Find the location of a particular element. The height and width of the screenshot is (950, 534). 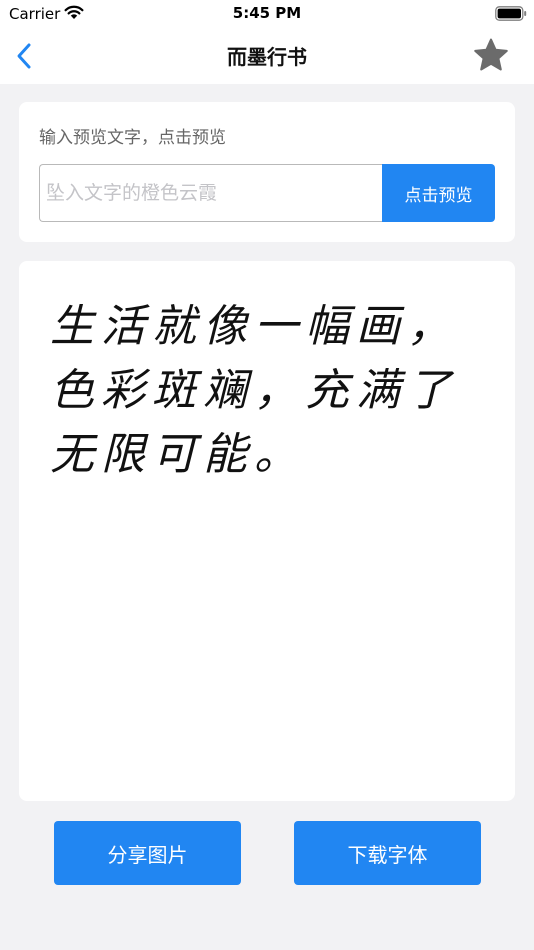

star-icon is located at coordinates (491, 55).